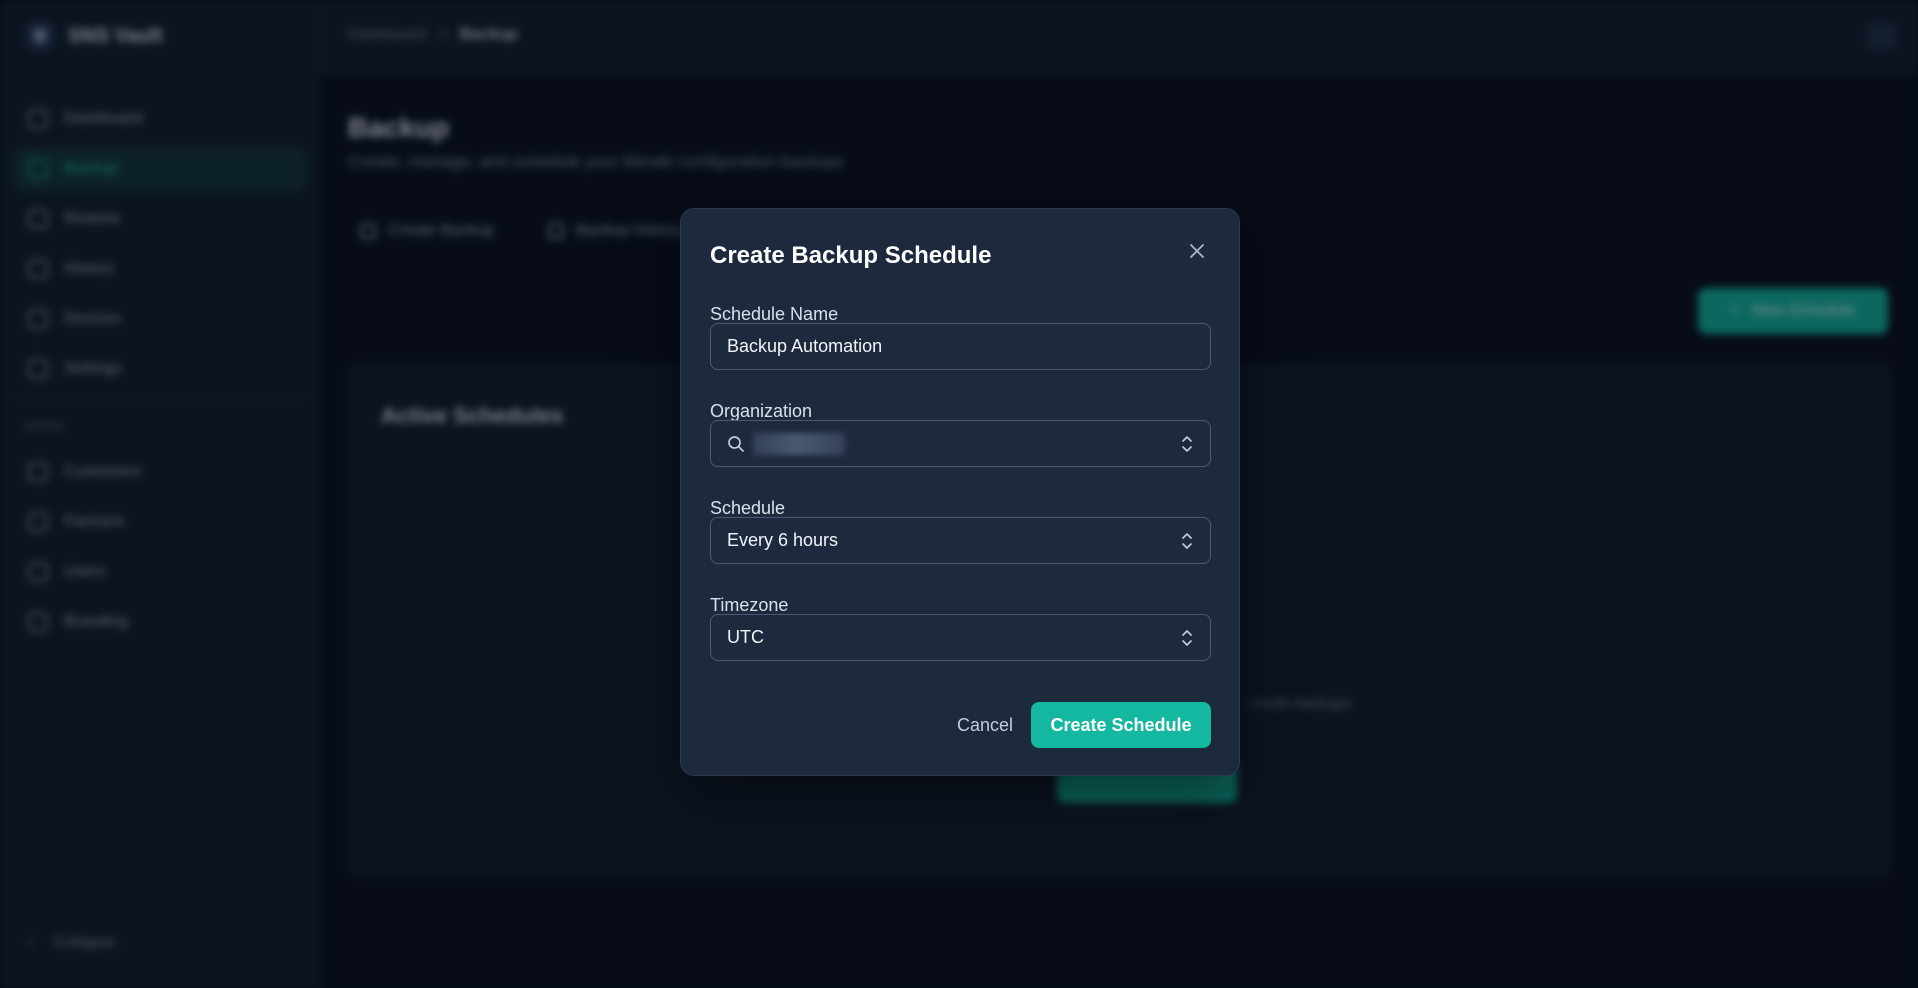  Describe the element at coordinates (745, 637) in the screenshot. I see `timezone-selected-value: UTC` at that location.